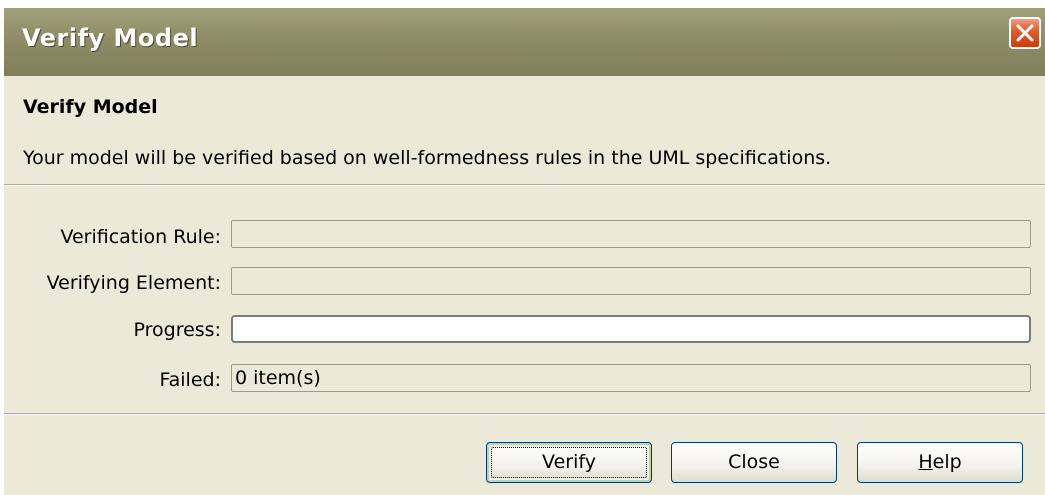 This screenshot has height=495, width=1045. I want to click on verification-rule-label: Verification Rule:, so click(140, 237).